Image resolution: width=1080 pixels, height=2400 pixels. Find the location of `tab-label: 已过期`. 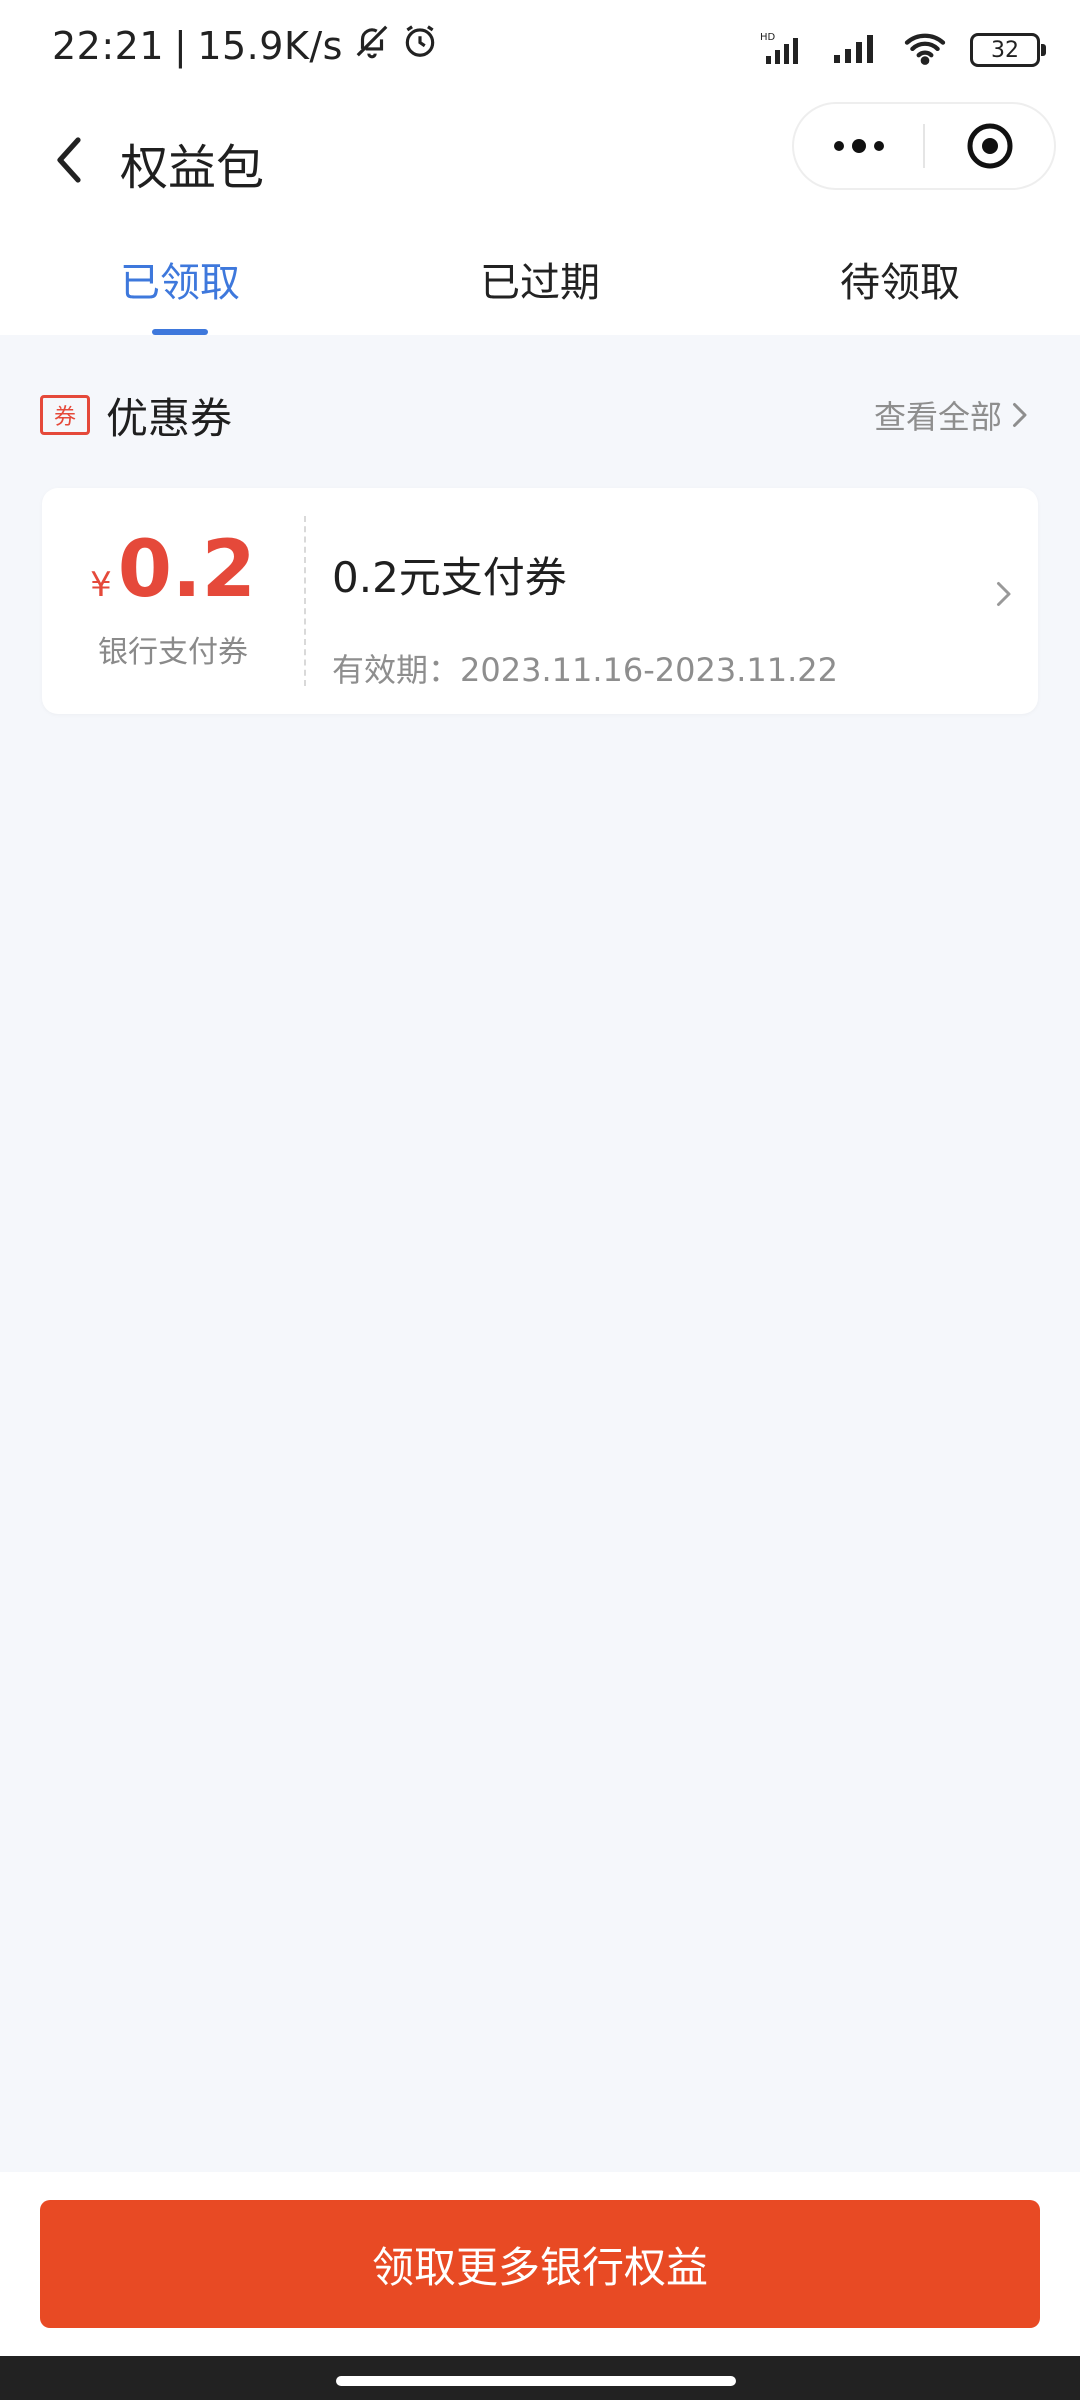

tab-label: 已过期 is located at coordinates (540, 283).